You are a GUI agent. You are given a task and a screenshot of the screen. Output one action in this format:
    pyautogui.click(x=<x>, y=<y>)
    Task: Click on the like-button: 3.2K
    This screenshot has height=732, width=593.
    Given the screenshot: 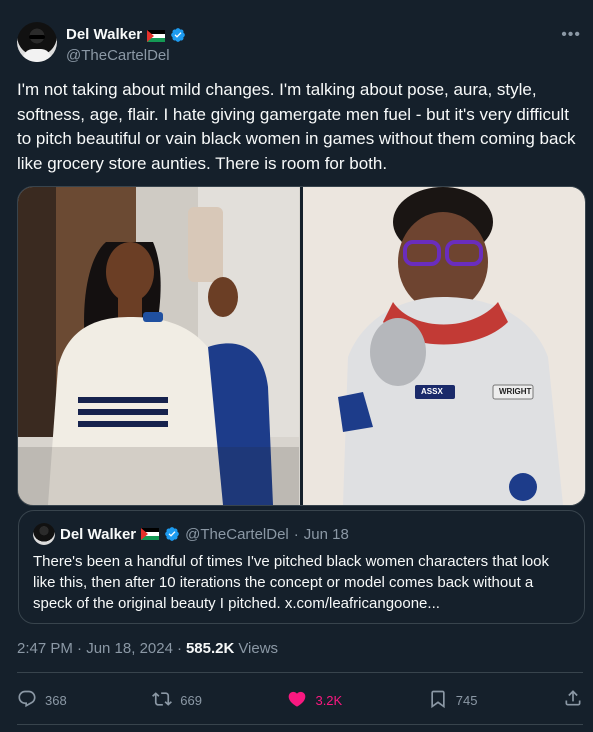 What is the action you would take?
    pyautogui.click(x=314, y=700)
    